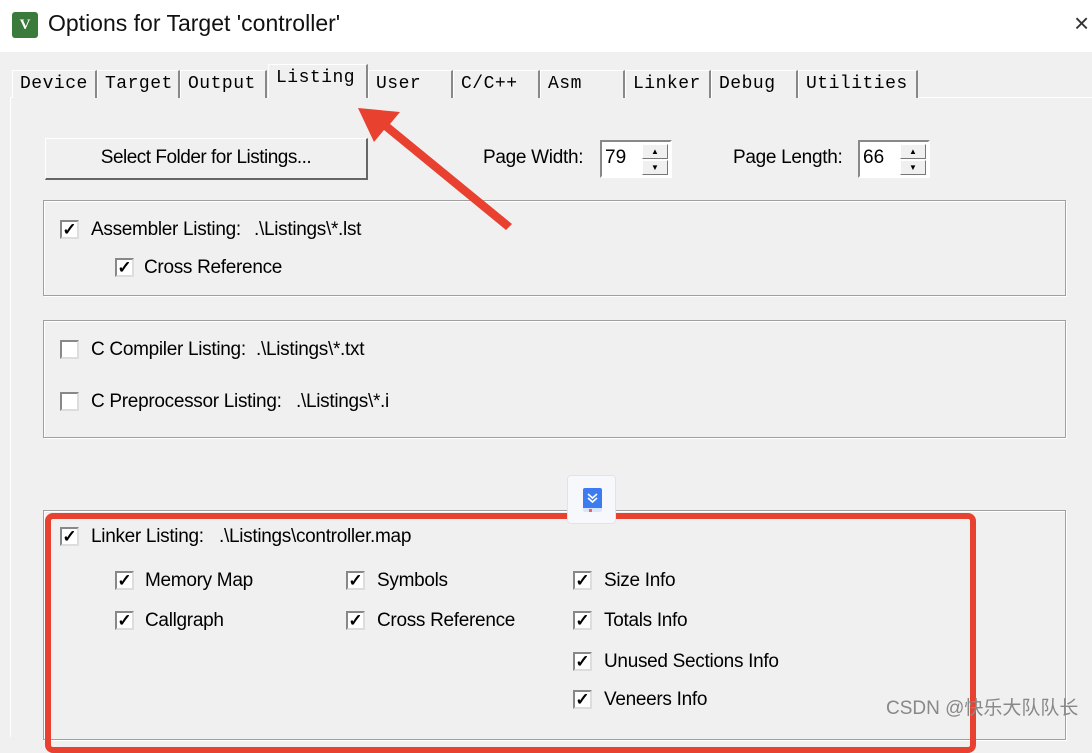 The image size is (1092, 753). I want to click on annotation-arrow-icon, so click(435, 169).